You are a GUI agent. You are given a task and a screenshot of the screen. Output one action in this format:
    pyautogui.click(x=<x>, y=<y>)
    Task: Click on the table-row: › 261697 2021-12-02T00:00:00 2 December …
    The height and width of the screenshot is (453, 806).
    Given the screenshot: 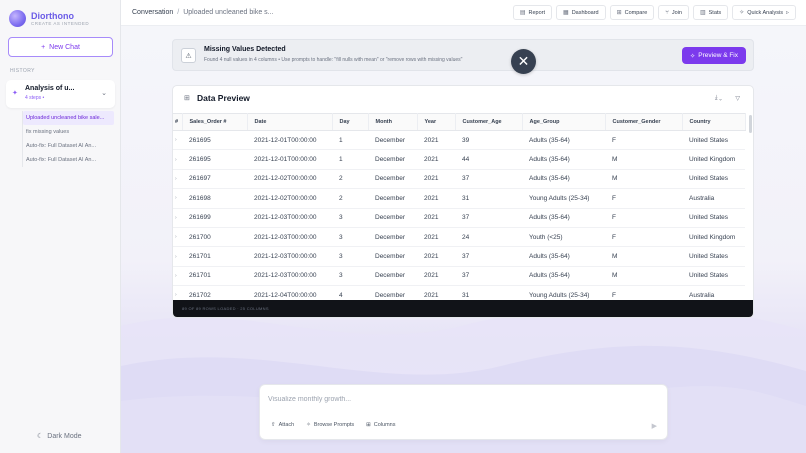 What is the action you would take?
    pyautogui.click(x=459, y=179)
    